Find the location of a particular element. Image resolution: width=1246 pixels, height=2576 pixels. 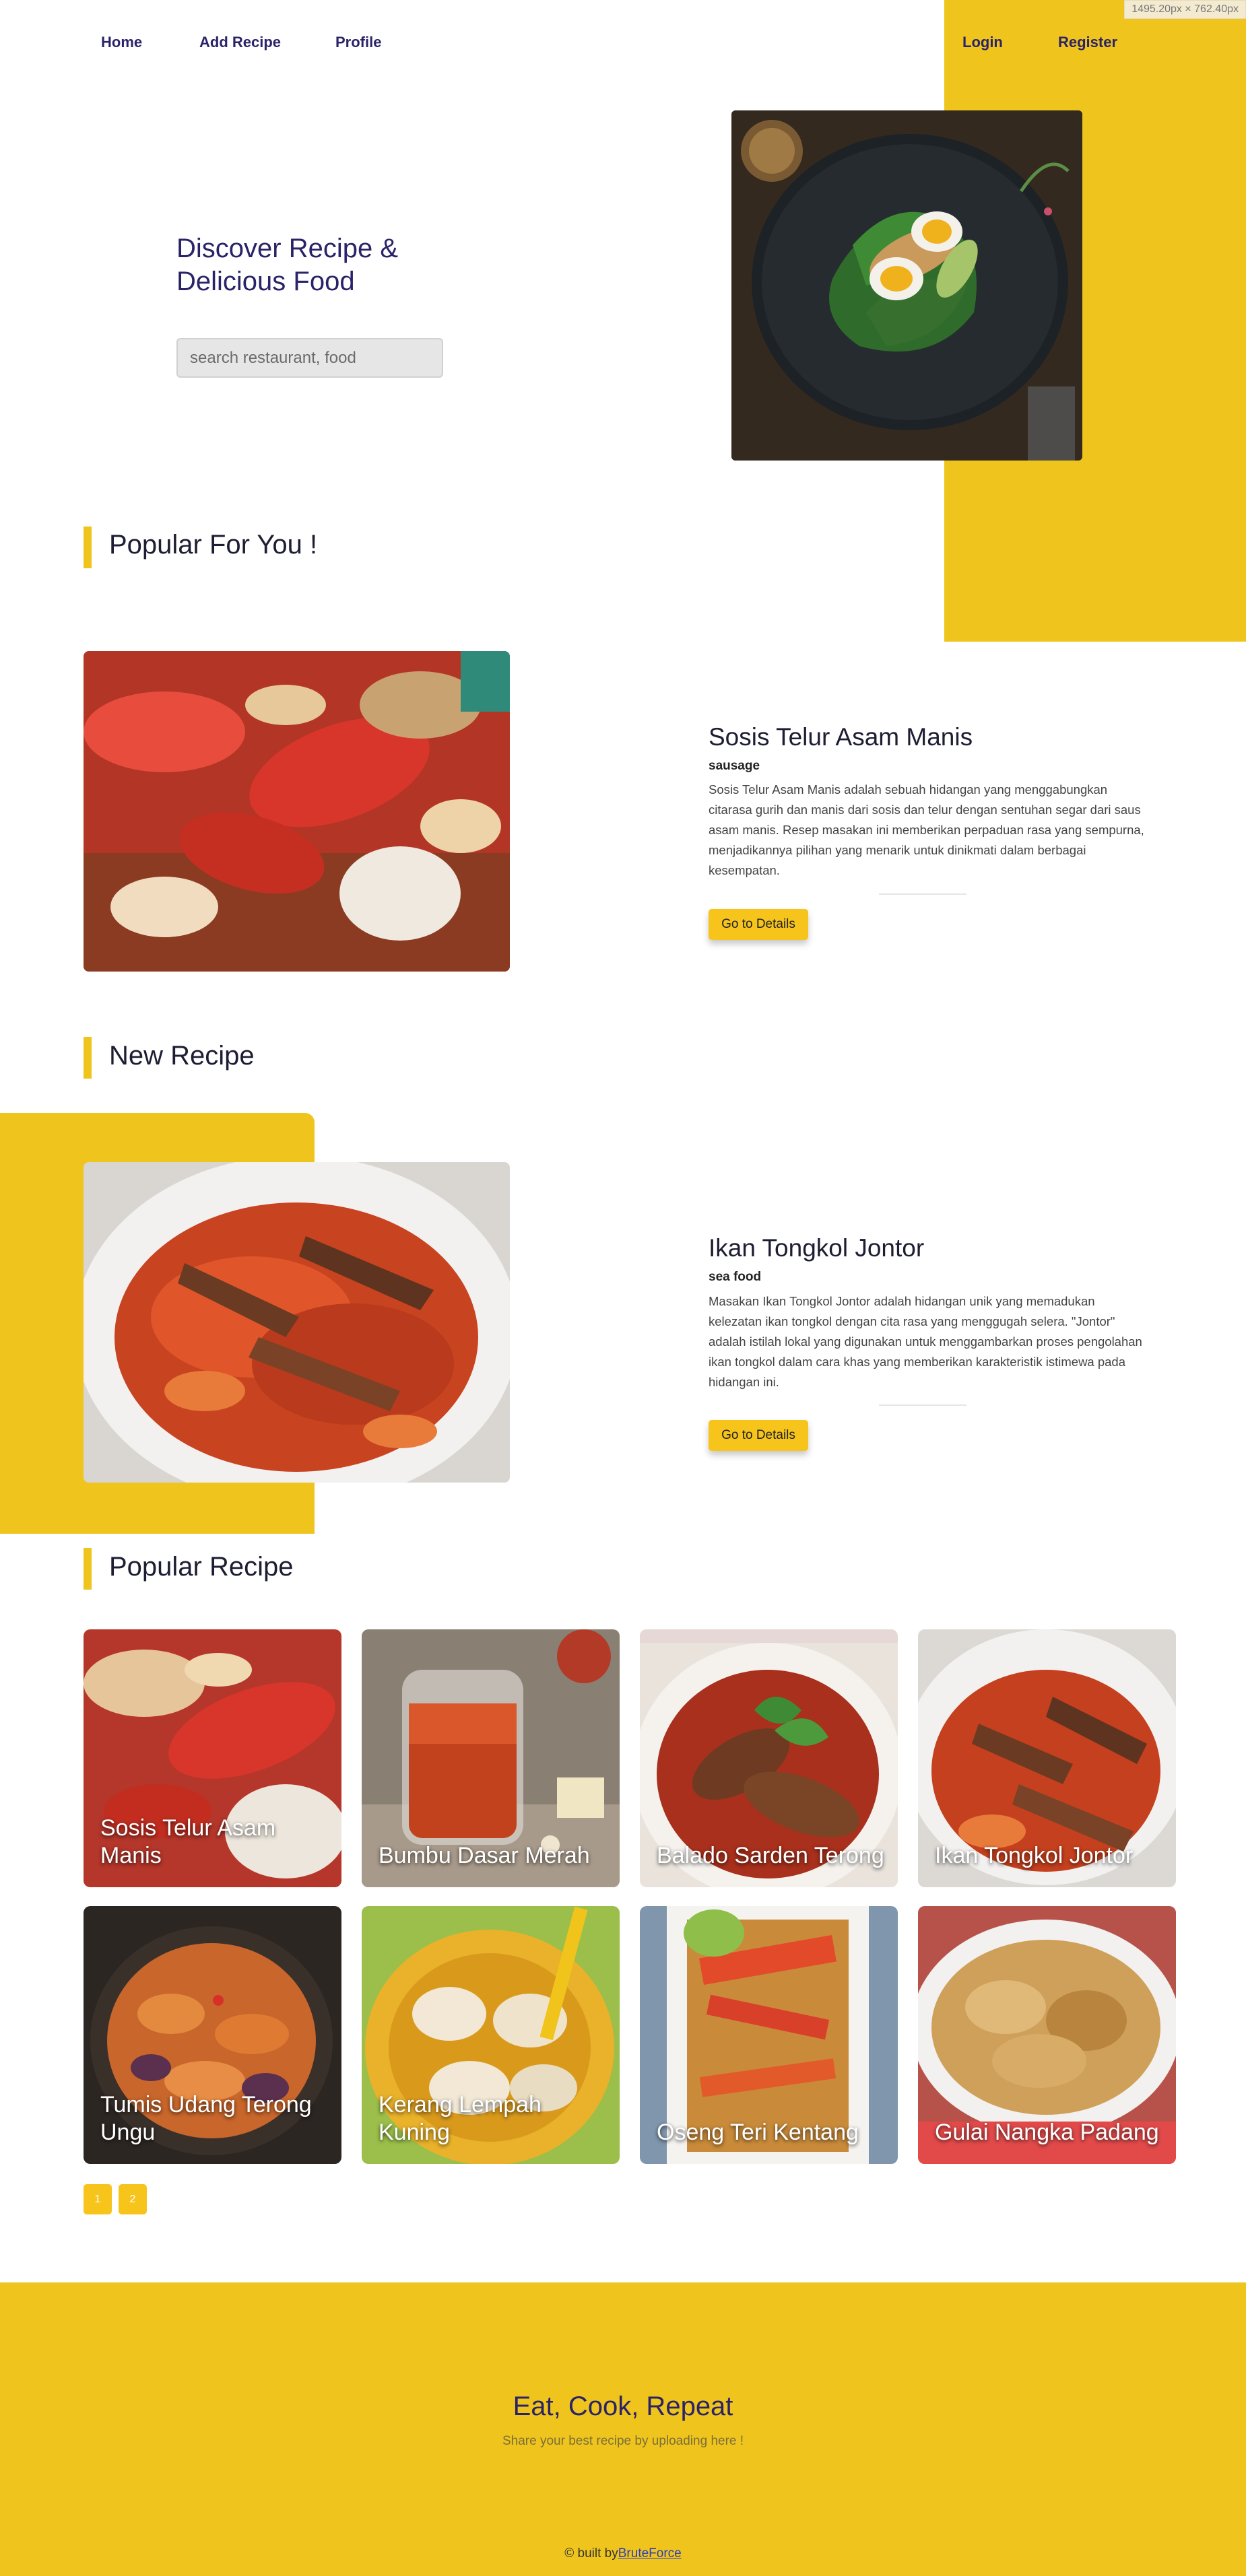

section-title-popular-recipe: Popular Recipe is located at coordinates (201, 1567).